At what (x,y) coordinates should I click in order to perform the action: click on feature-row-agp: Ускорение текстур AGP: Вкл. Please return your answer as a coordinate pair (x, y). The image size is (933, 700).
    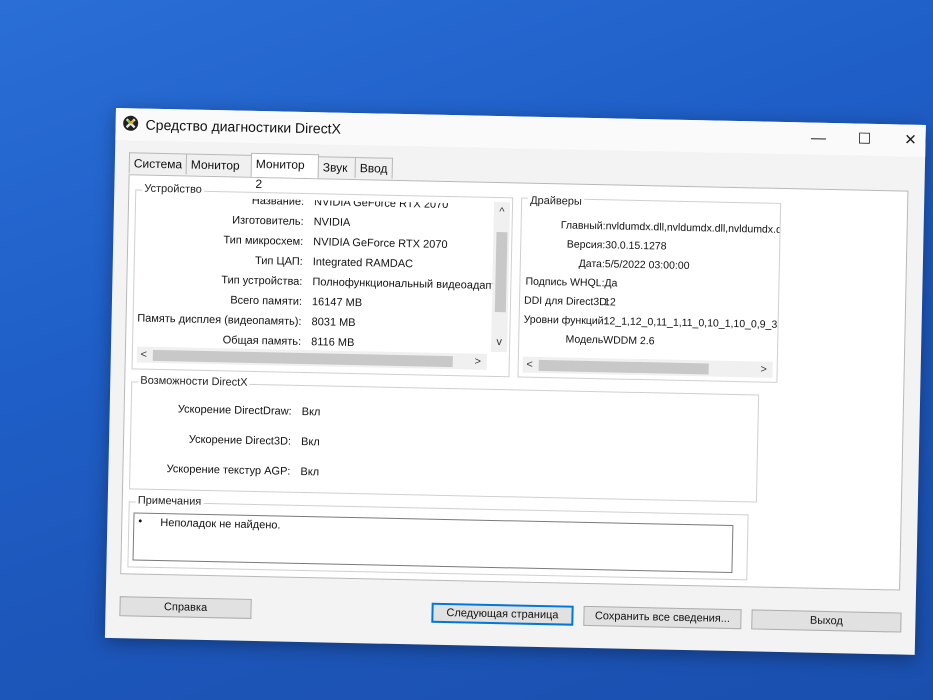
    Looking at the image, I should click on (281, 470).